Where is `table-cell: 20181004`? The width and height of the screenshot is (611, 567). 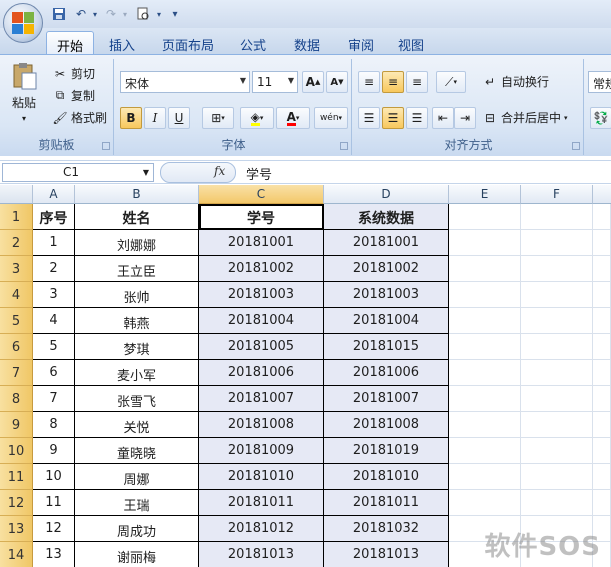
table-cell: 20181004 is located at coordinates (386, 321).